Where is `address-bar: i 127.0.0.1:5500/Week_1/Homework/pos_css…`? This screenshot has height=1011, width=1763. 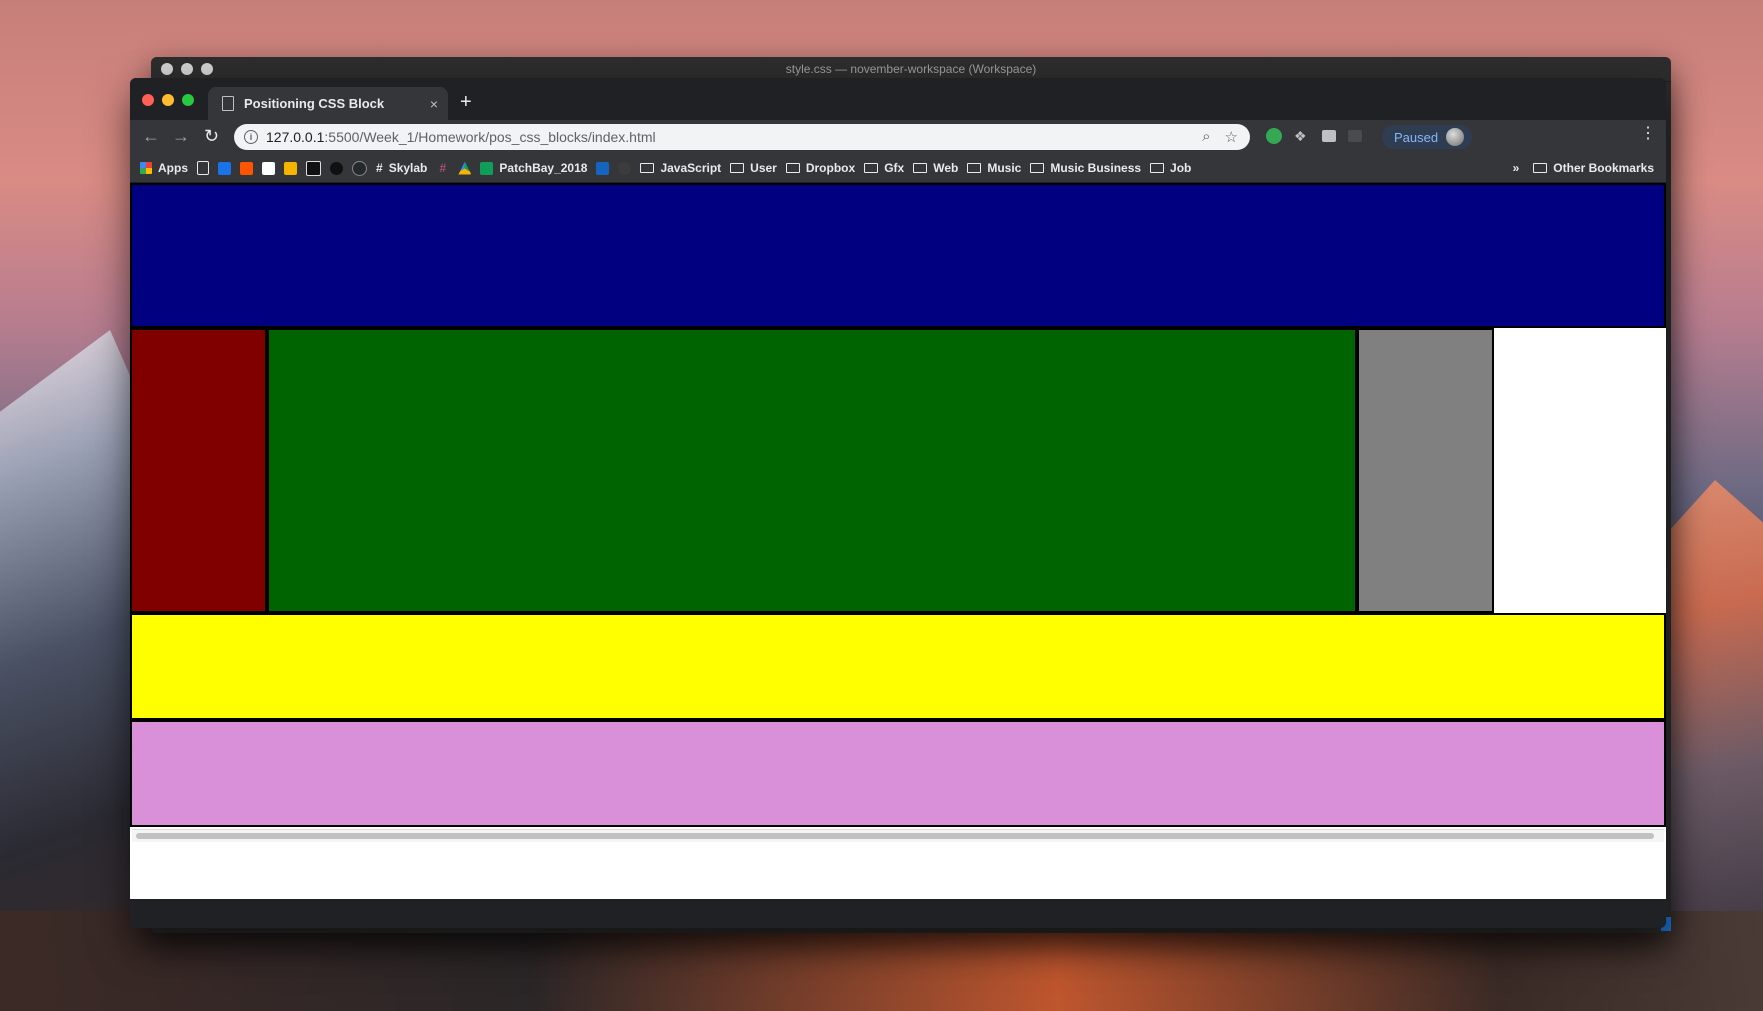
address-bar: i 127.0.0.1:5500/Week_1/Homework/pos_css… is located at coordinates (742, 137).